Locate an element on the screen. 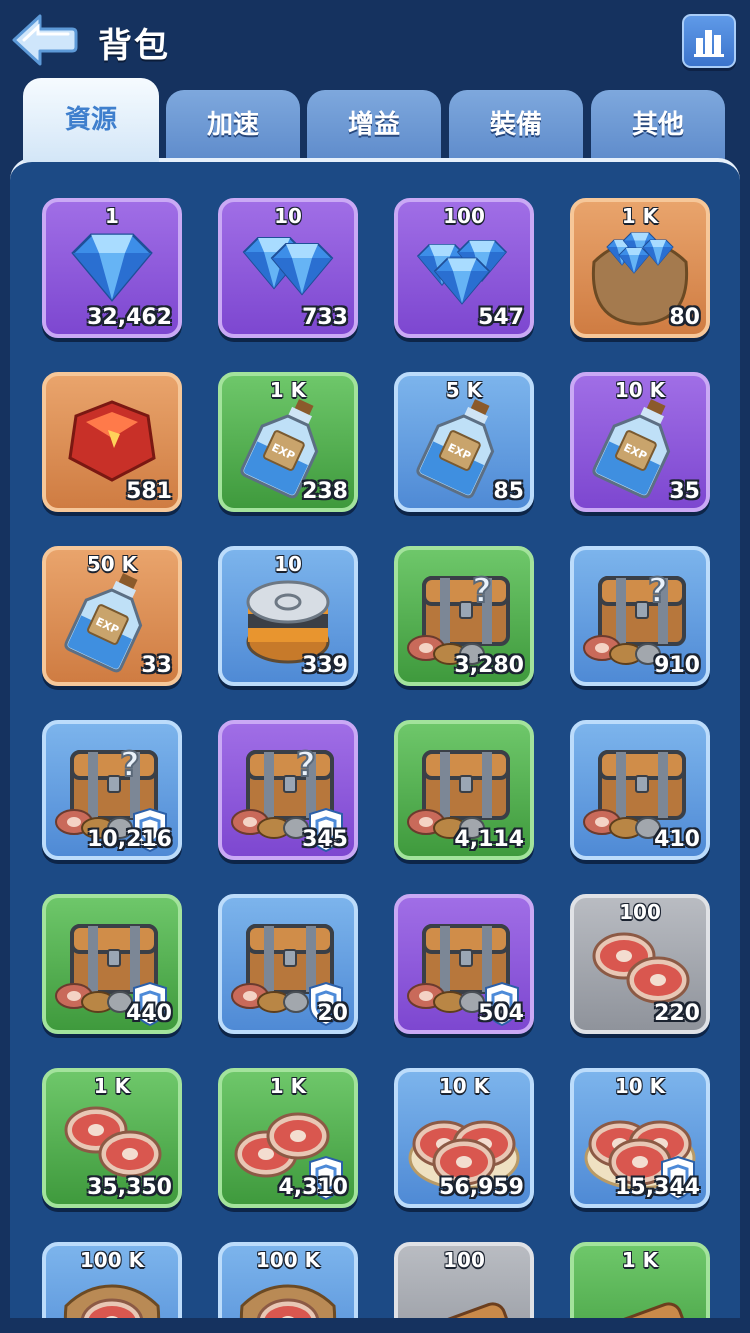 This screenshot has height=1333, width=750. tab-resources: 資源 is located at coordinates (91, 120).